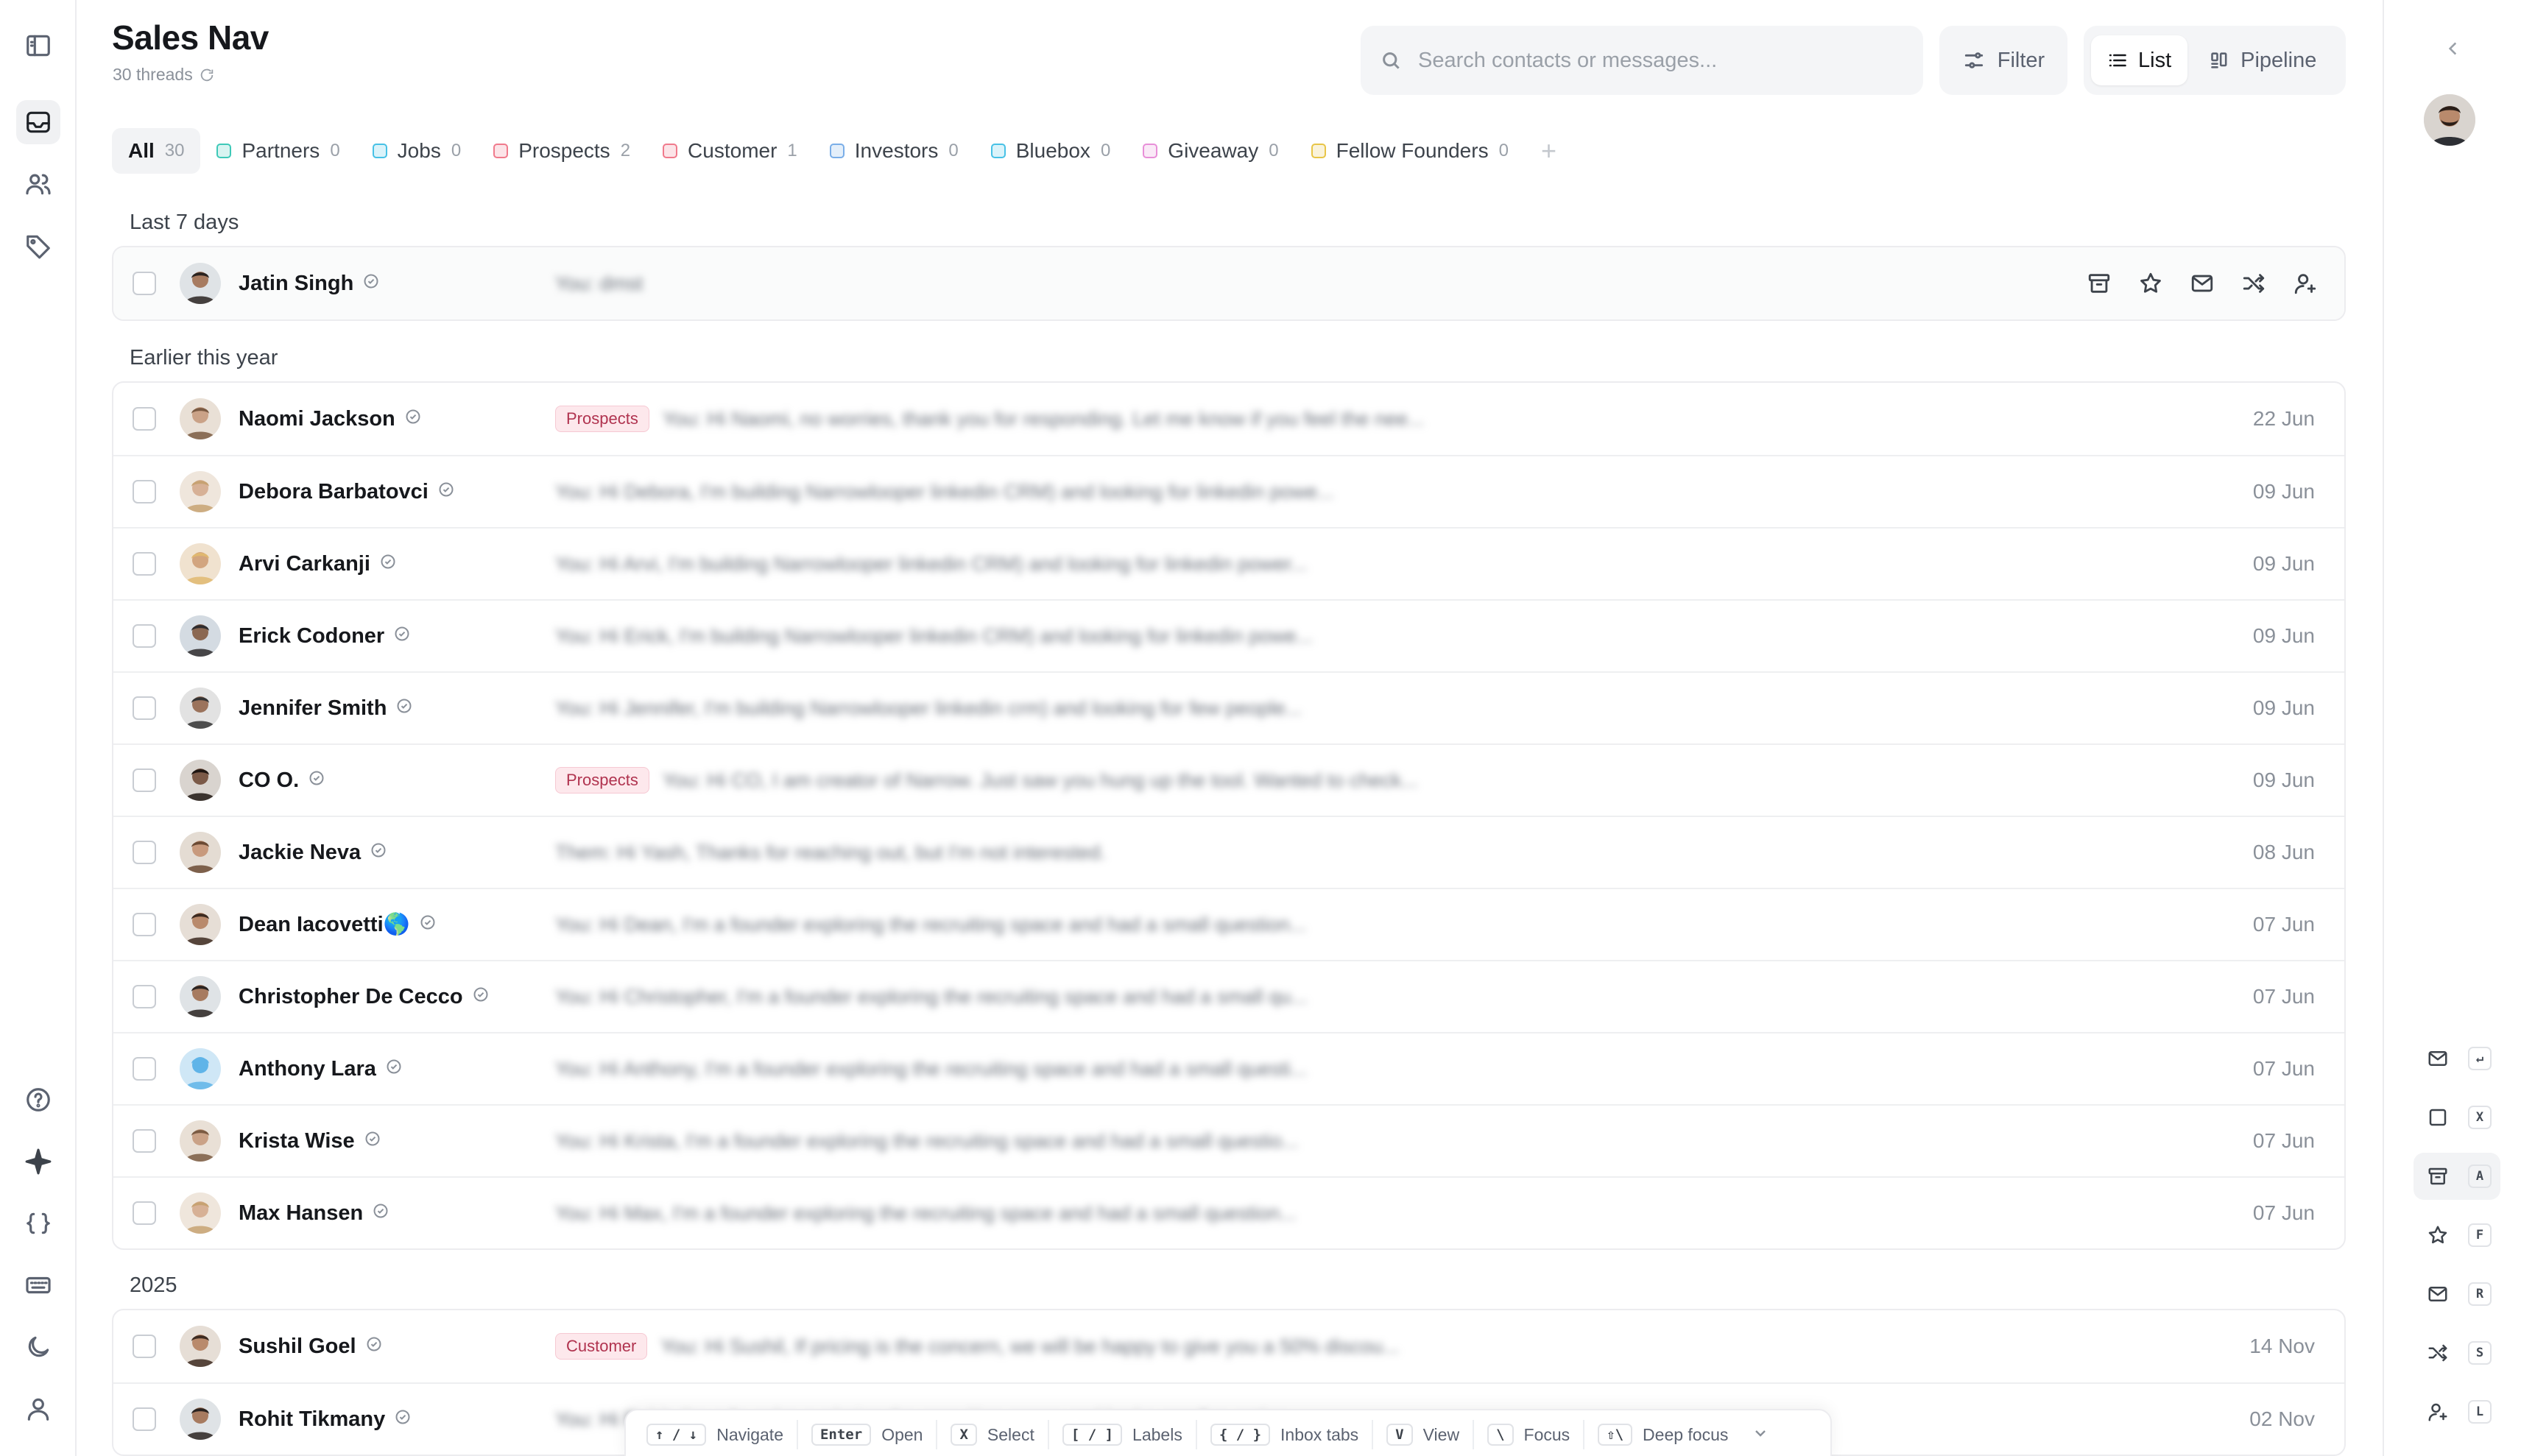  Describe the element at coordinates (457, 150) in the screenshot. I see `tab-count: 0` at that location.